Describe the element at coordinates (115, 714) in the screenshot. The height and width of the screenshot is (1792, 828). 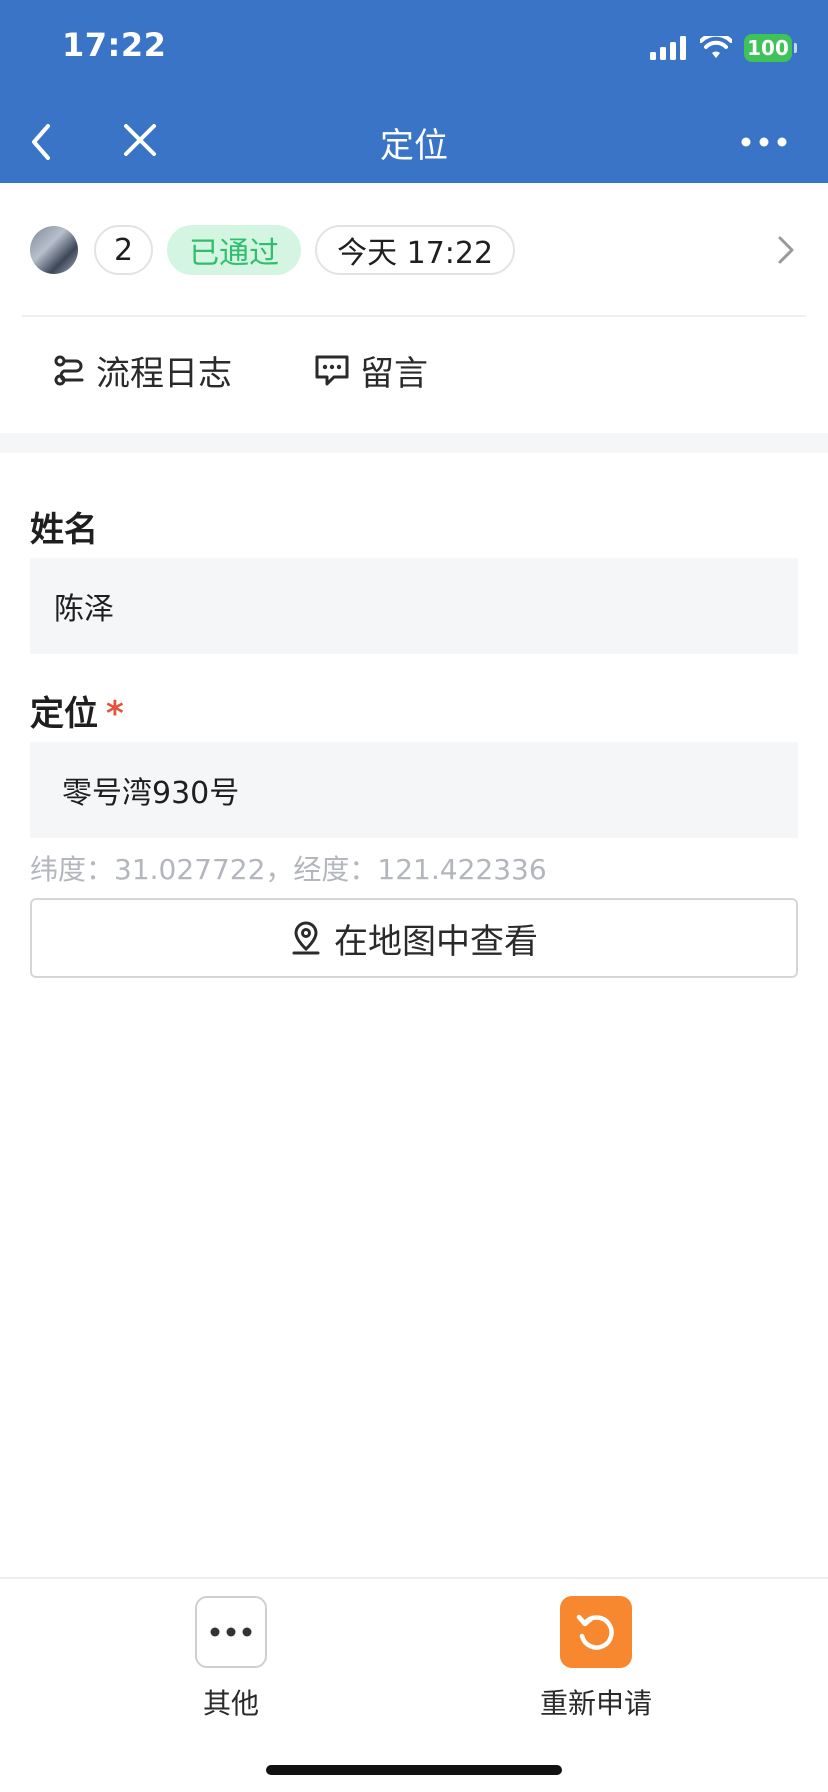
I see `required-mark: *` at that location.